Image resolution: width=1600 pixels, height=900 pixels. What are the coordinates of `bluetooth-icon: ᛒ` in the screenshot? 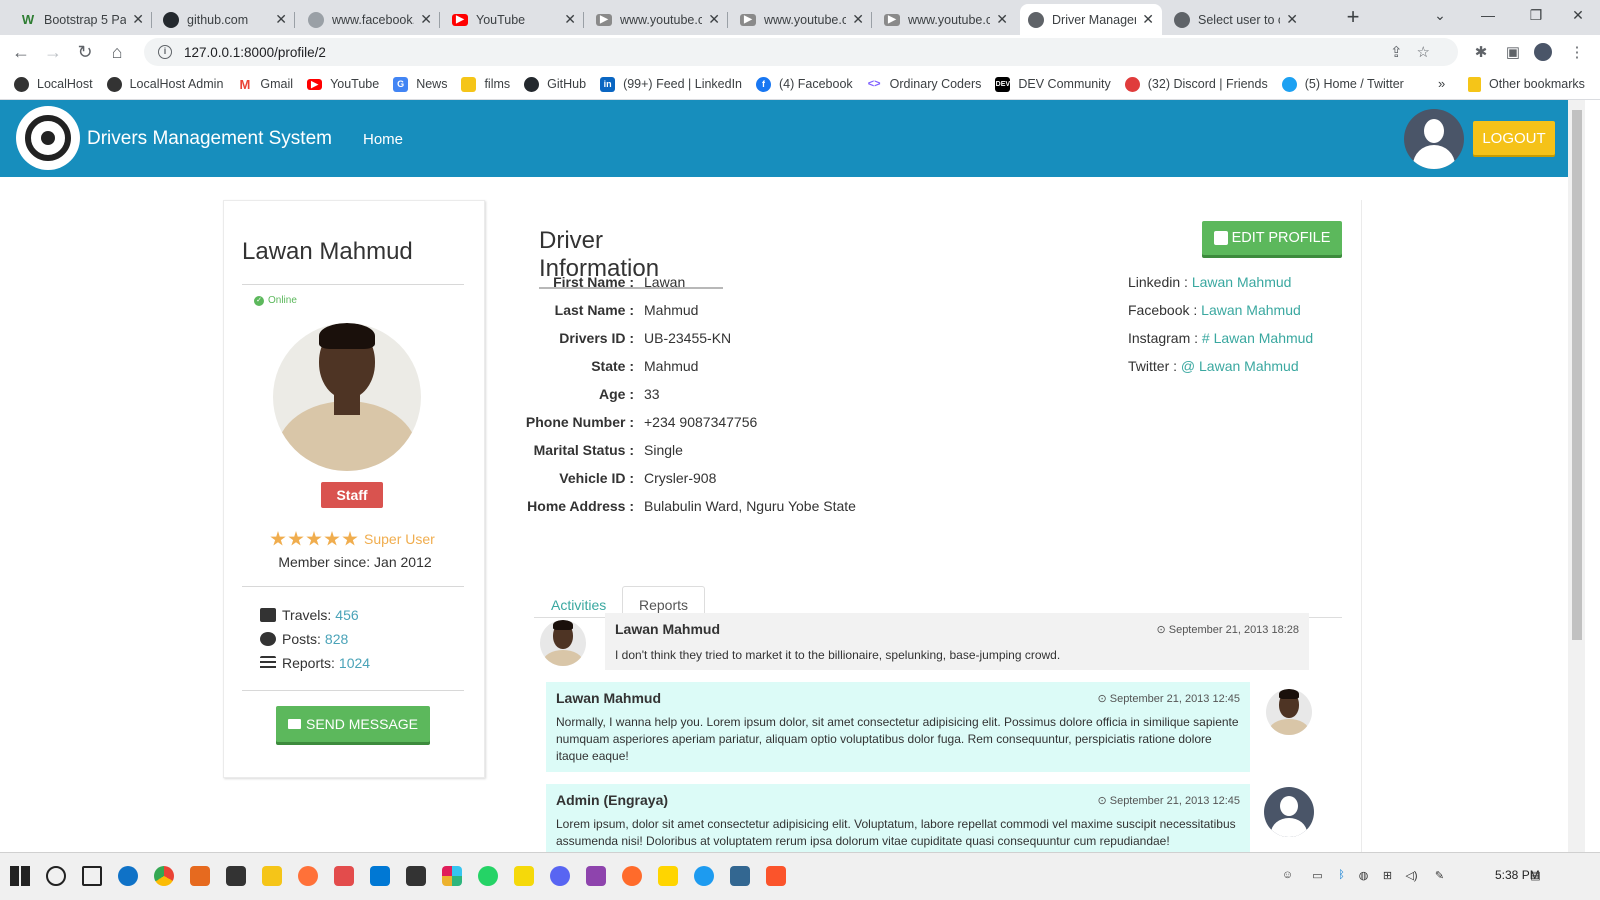 It's located at (1341, 876).